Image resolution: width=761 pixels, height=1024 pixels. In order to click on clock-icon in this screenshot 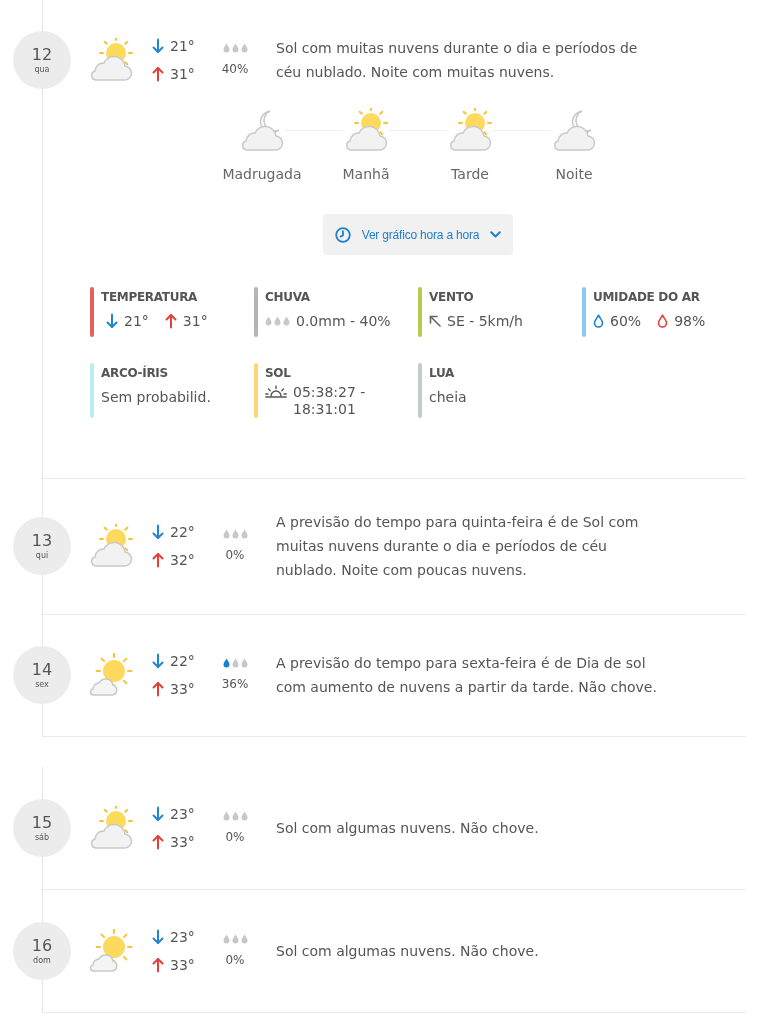, I will do `click(342, 234)`.